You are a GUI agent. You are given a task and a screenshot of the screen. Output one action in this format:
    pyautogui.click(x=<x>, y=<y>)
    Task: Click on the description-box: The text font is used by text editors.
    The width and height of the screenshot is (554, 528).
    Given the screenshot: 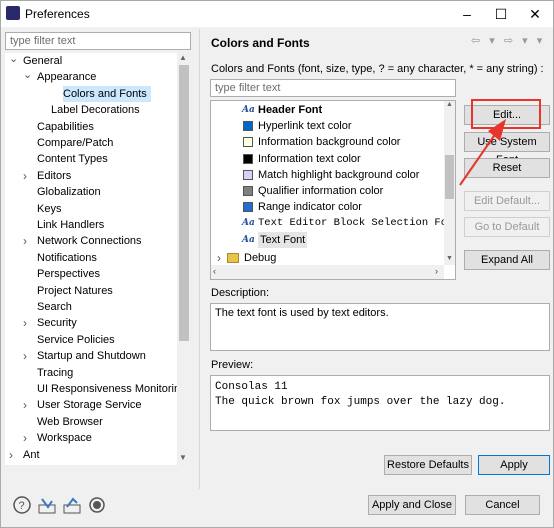 What is the action you would take?
    pyautogui.click(x=380, y=327)
    